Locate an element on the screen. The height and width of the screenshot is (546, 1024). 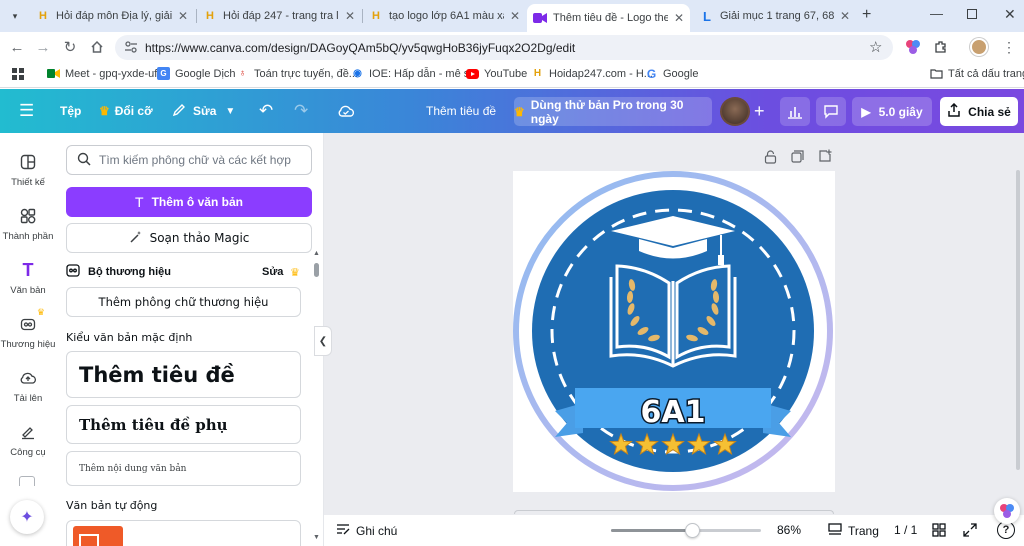
notes-button: Ghi chú is located at coordinates (366, 530).